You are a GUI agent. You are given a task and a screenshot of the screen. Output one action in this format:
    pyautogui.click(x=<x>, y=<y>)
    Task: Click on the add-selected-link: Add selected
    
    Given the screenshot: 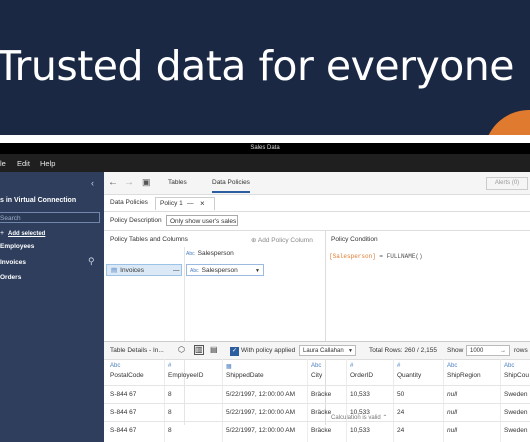 What is the action you would take?
    pyautogui.click(x=26, y=234)
    